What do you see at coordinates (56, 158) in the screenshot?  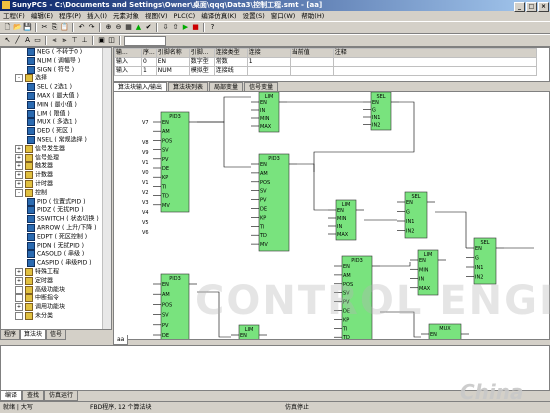 I see `tree-item: + 信号处理` at bounding box center [56, 158].